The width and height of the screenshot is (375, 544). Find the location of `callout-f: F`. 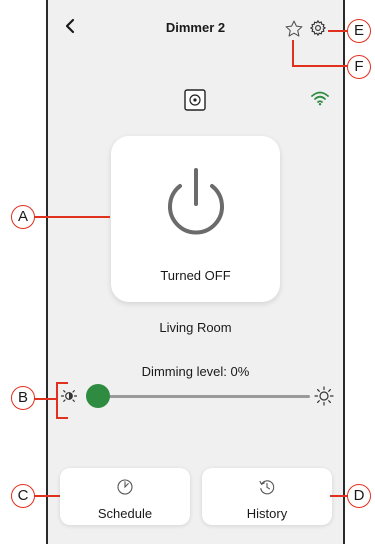

callout-f: F is located at coordinates (359, 67).